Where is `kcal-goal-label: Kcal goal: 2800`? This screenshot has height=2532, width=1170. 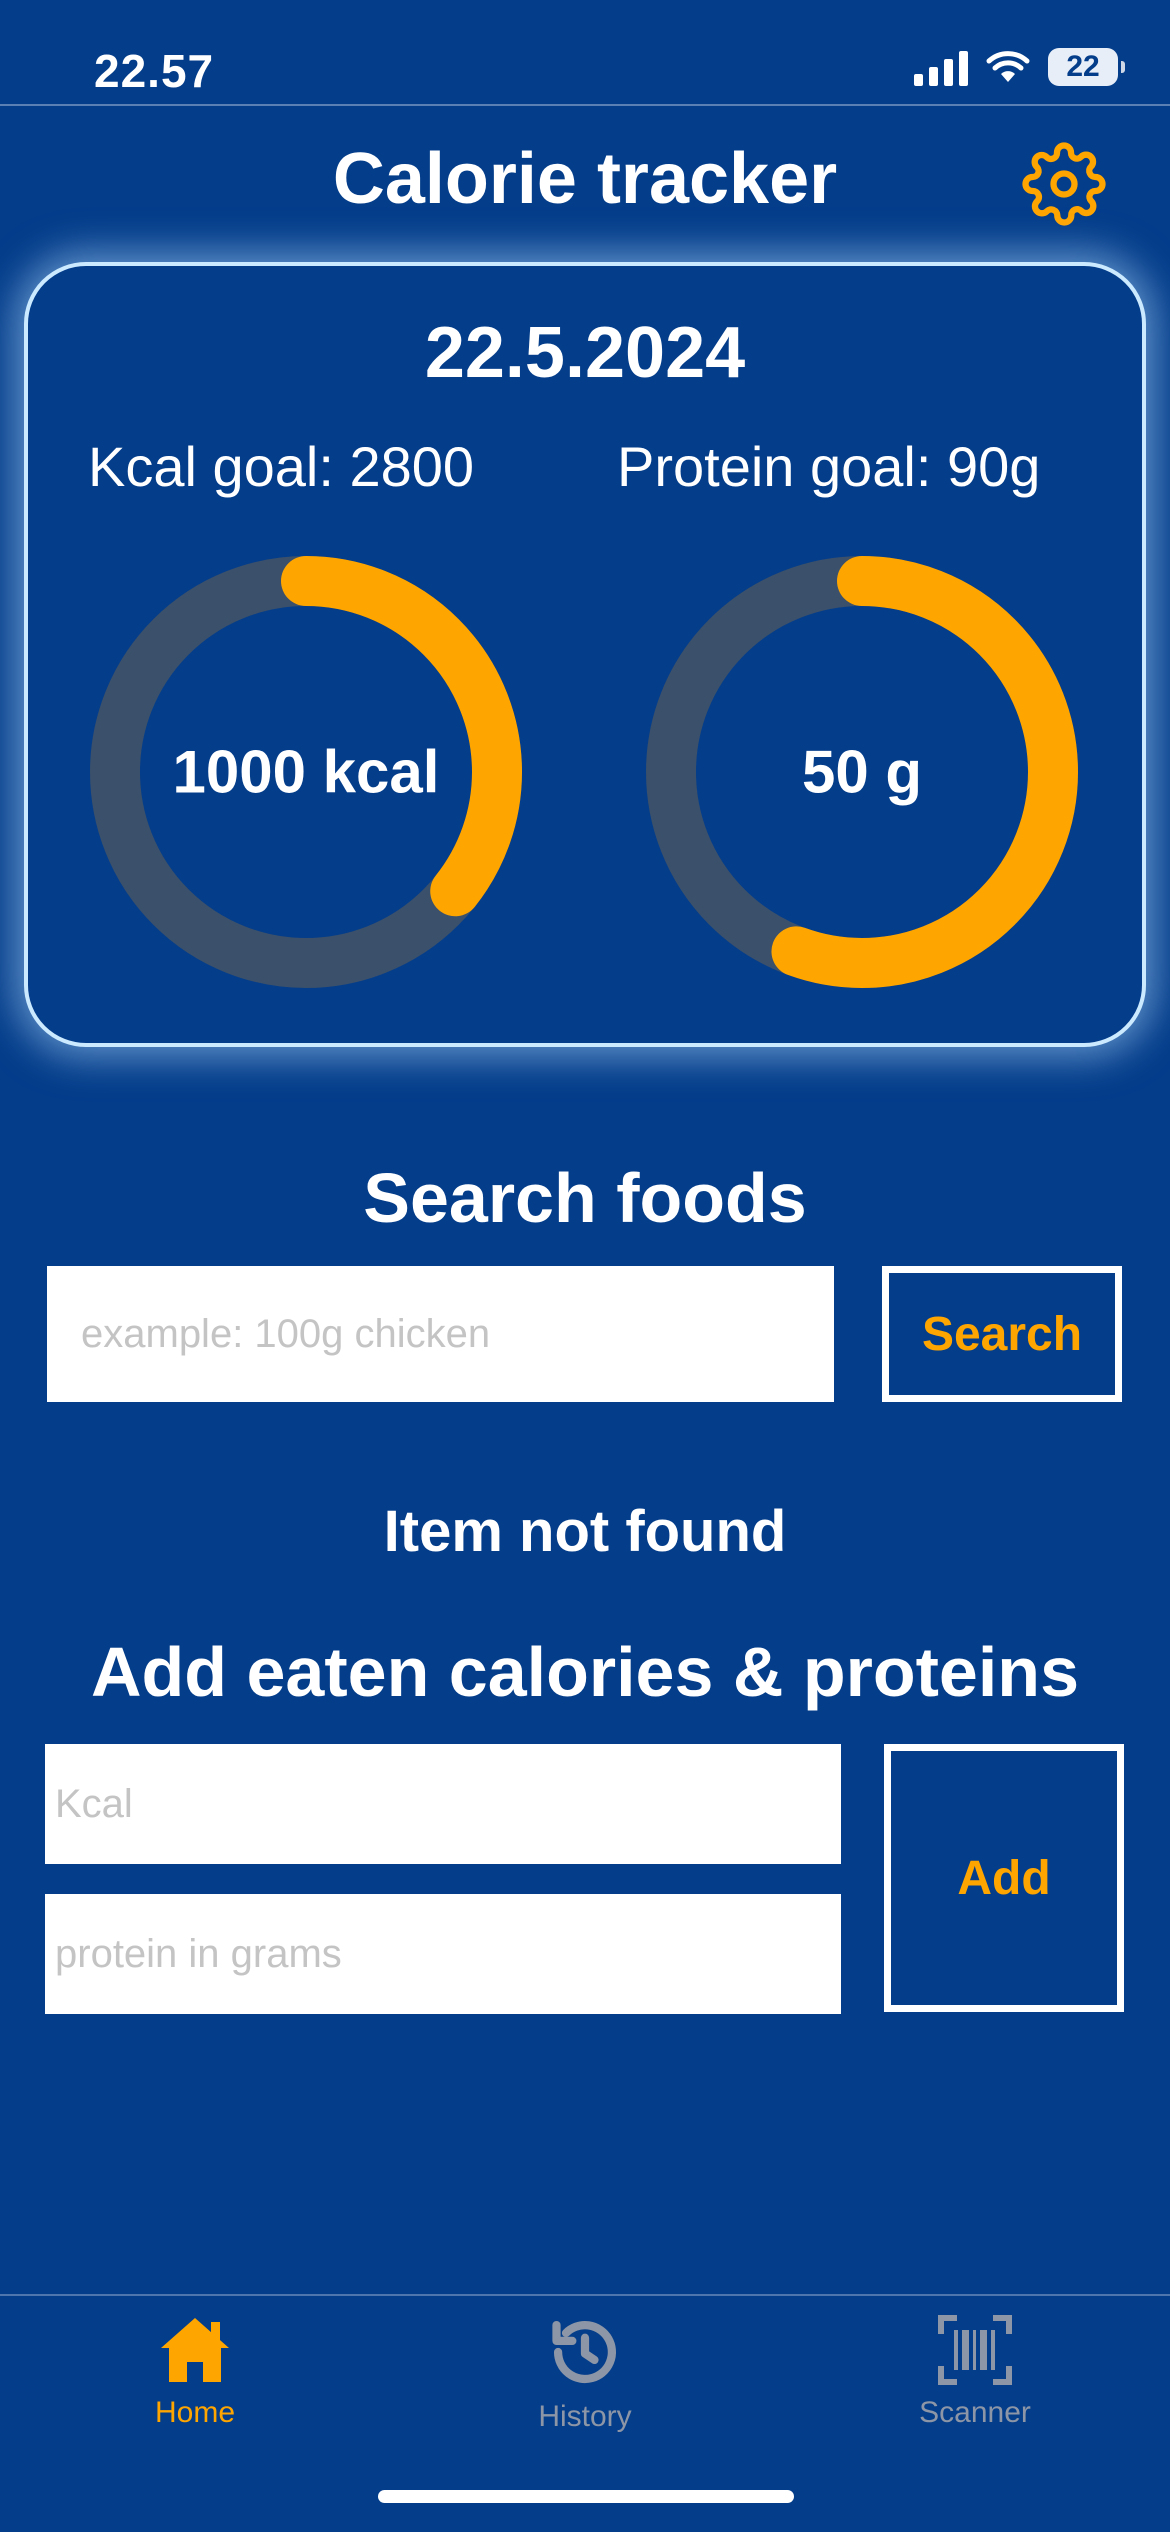 kcal-goal-label: Kcal goal: 2800 is located at coordinates (281, 466).